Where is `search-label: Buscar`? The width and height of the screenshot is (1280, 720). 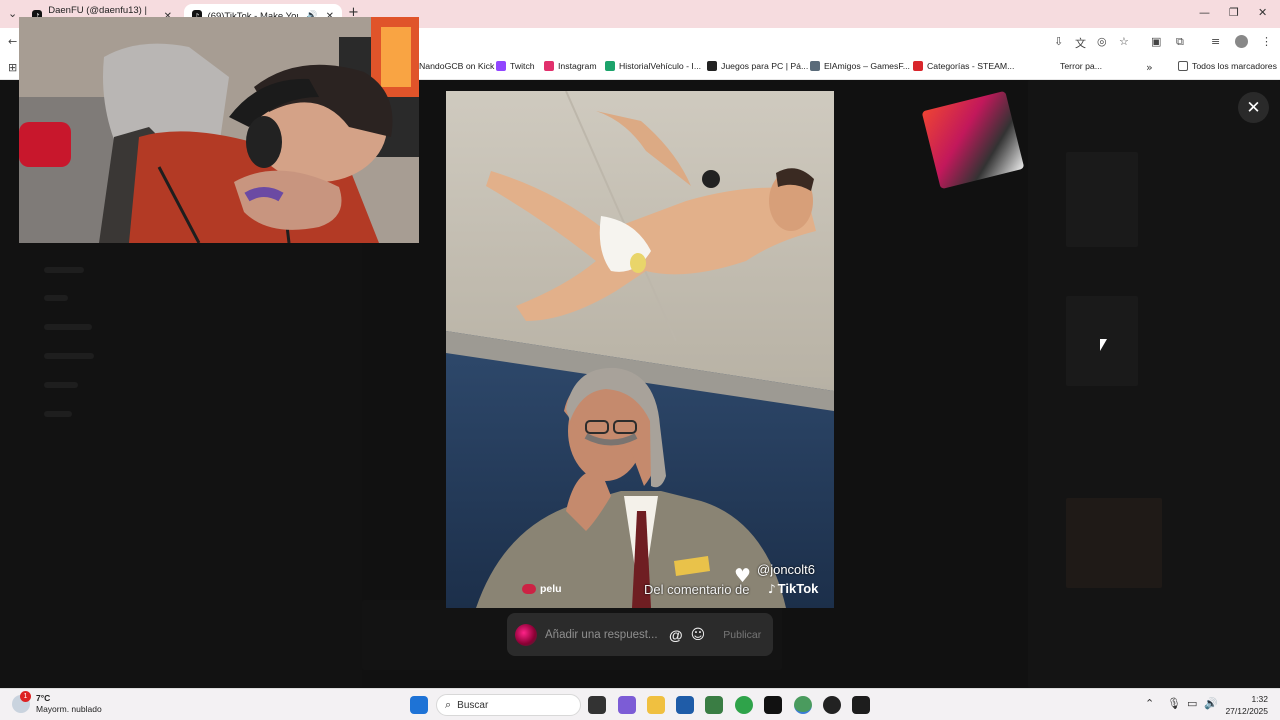 search-label: Buscar is located at coordinates (473, 705).